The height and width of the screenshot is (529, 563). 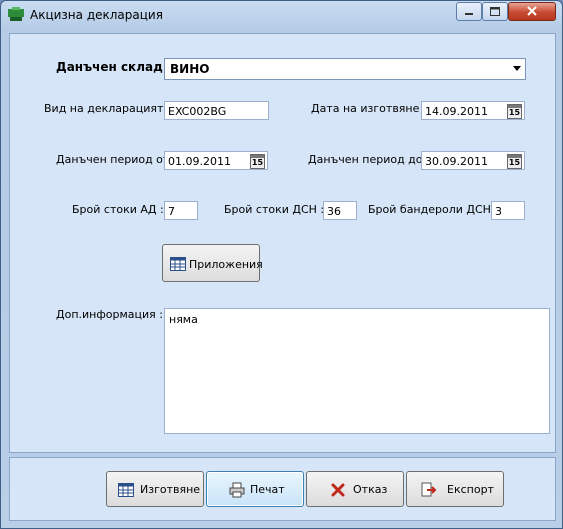 I want to click on warehouse-label: Данъчен склад :, so click(x=114, y=67).